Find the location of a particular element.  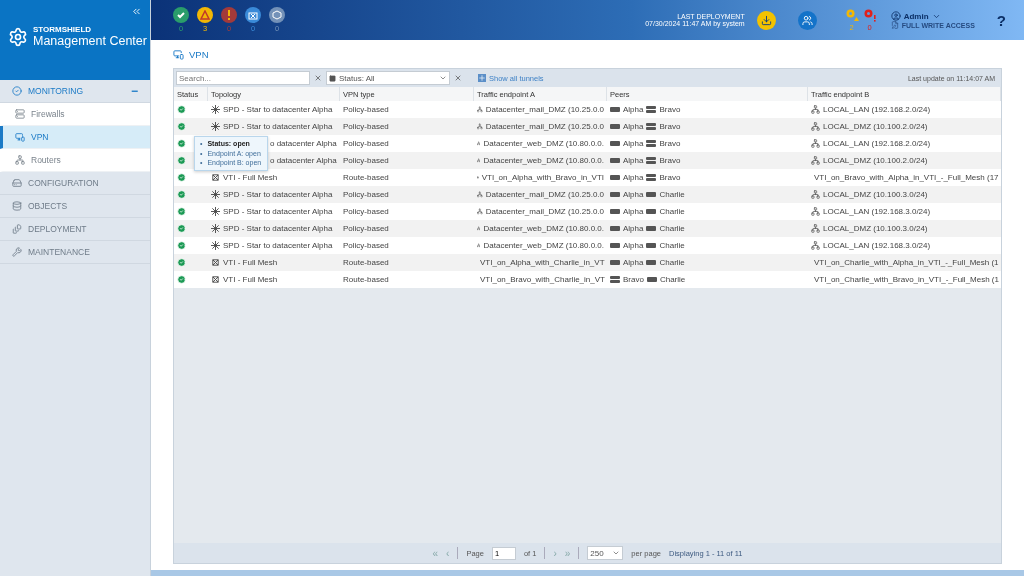

endpoint-name: VTI_on_Charlie_with_Bravo_in_VTI_-_Full_Mesh (1 is located at coordinates (906, 279).